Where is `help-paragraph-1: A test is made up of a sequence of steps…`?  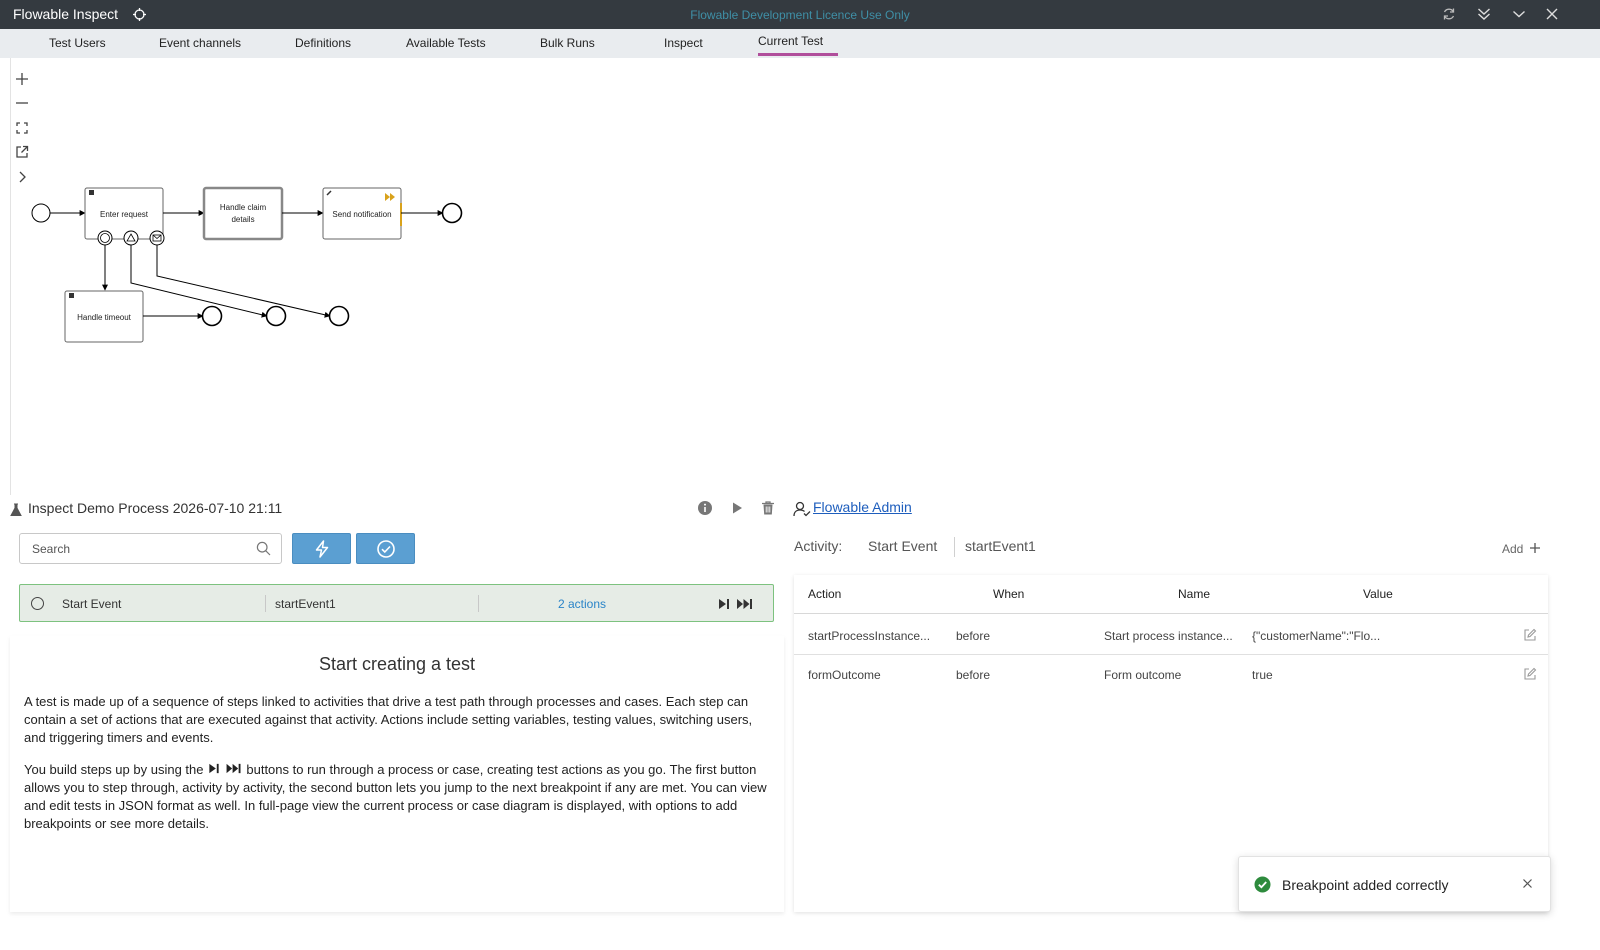
help-paragraph-1: A test is made up of a sequence of steps… is located at coordinates (388, 719).